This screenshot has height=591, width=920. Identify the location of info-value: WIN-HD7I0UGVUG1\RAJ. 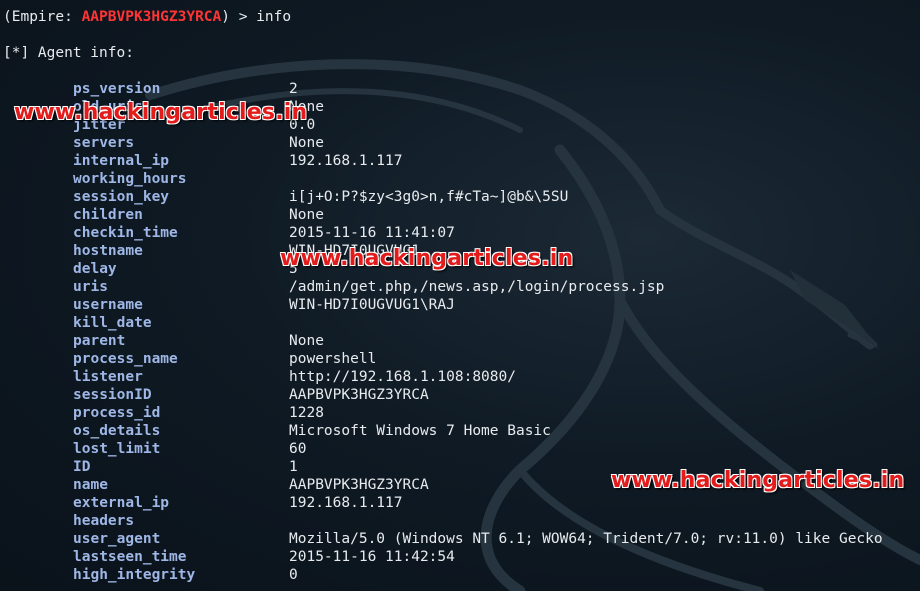
(372, 305).